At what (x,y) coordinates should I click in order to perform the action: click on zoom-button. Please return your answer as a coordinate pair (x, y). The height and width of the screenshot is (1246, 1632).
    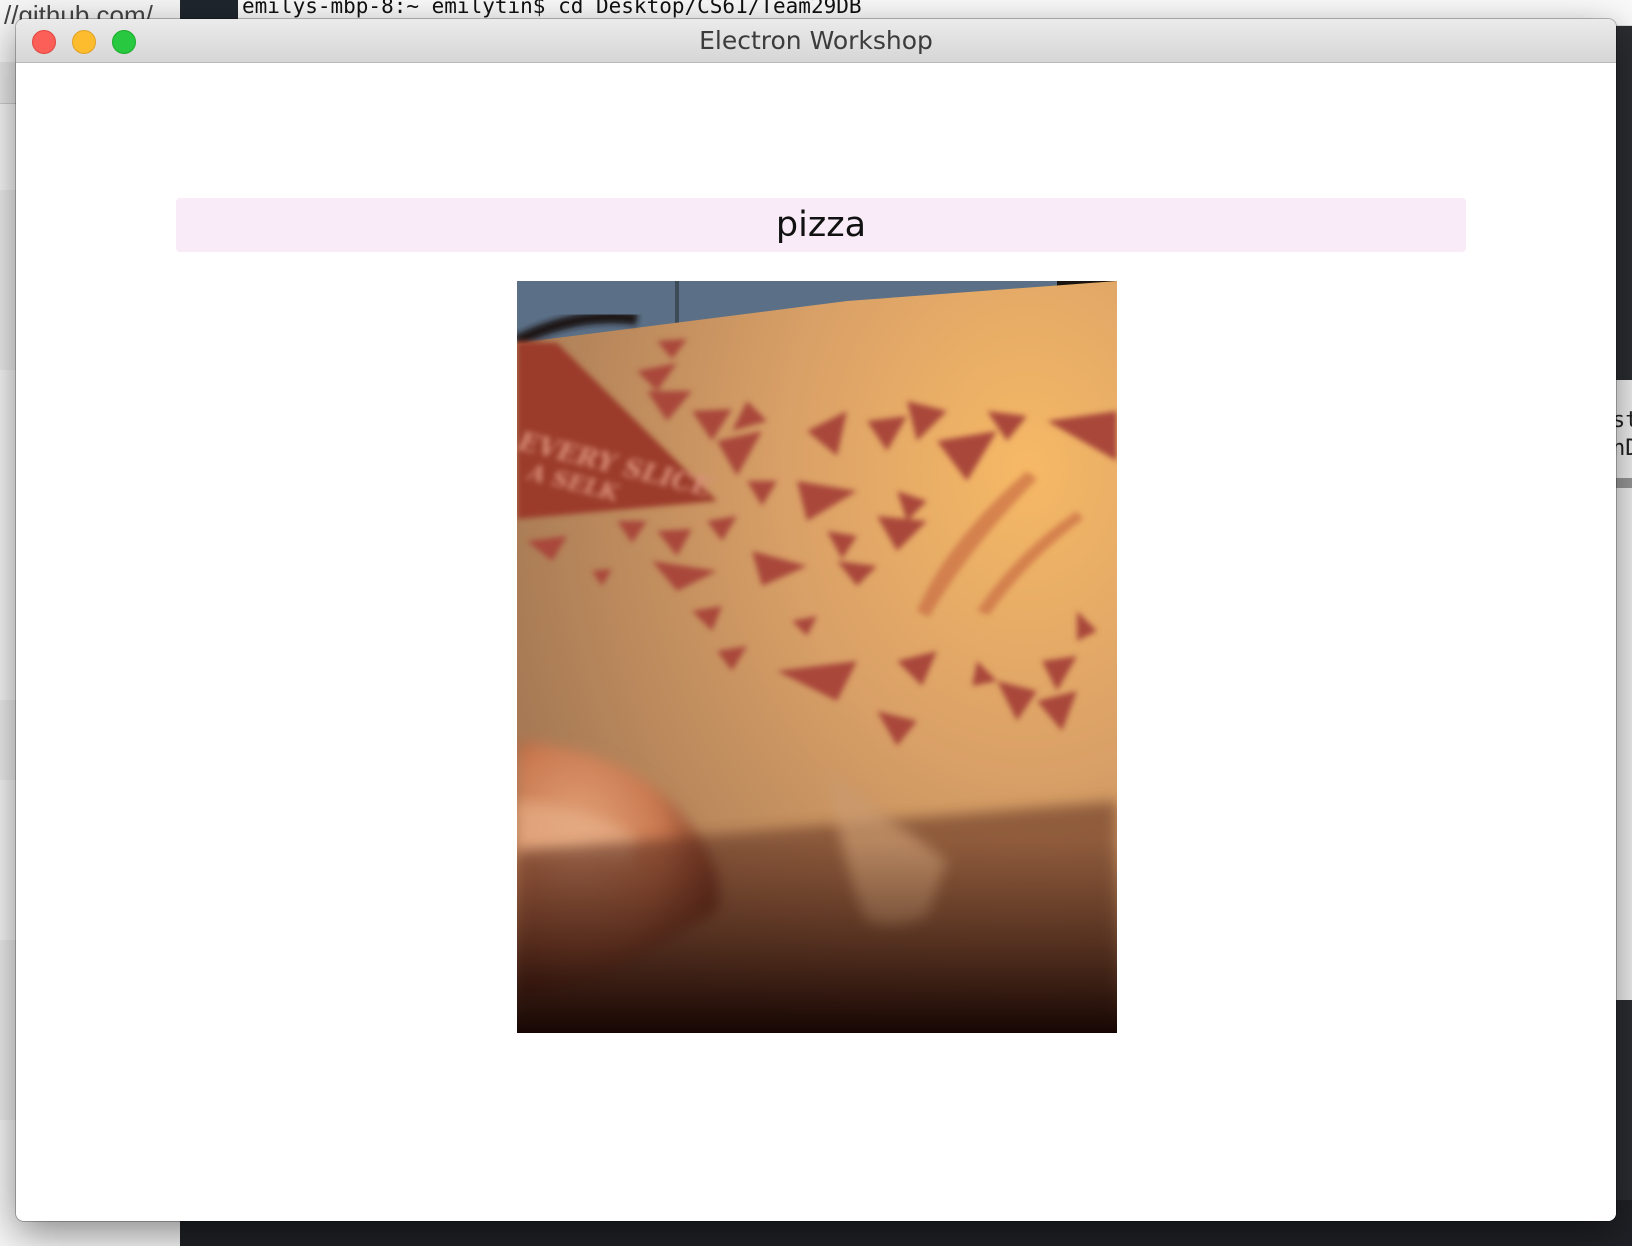
    Looking at the image, I should click on (124, 42).